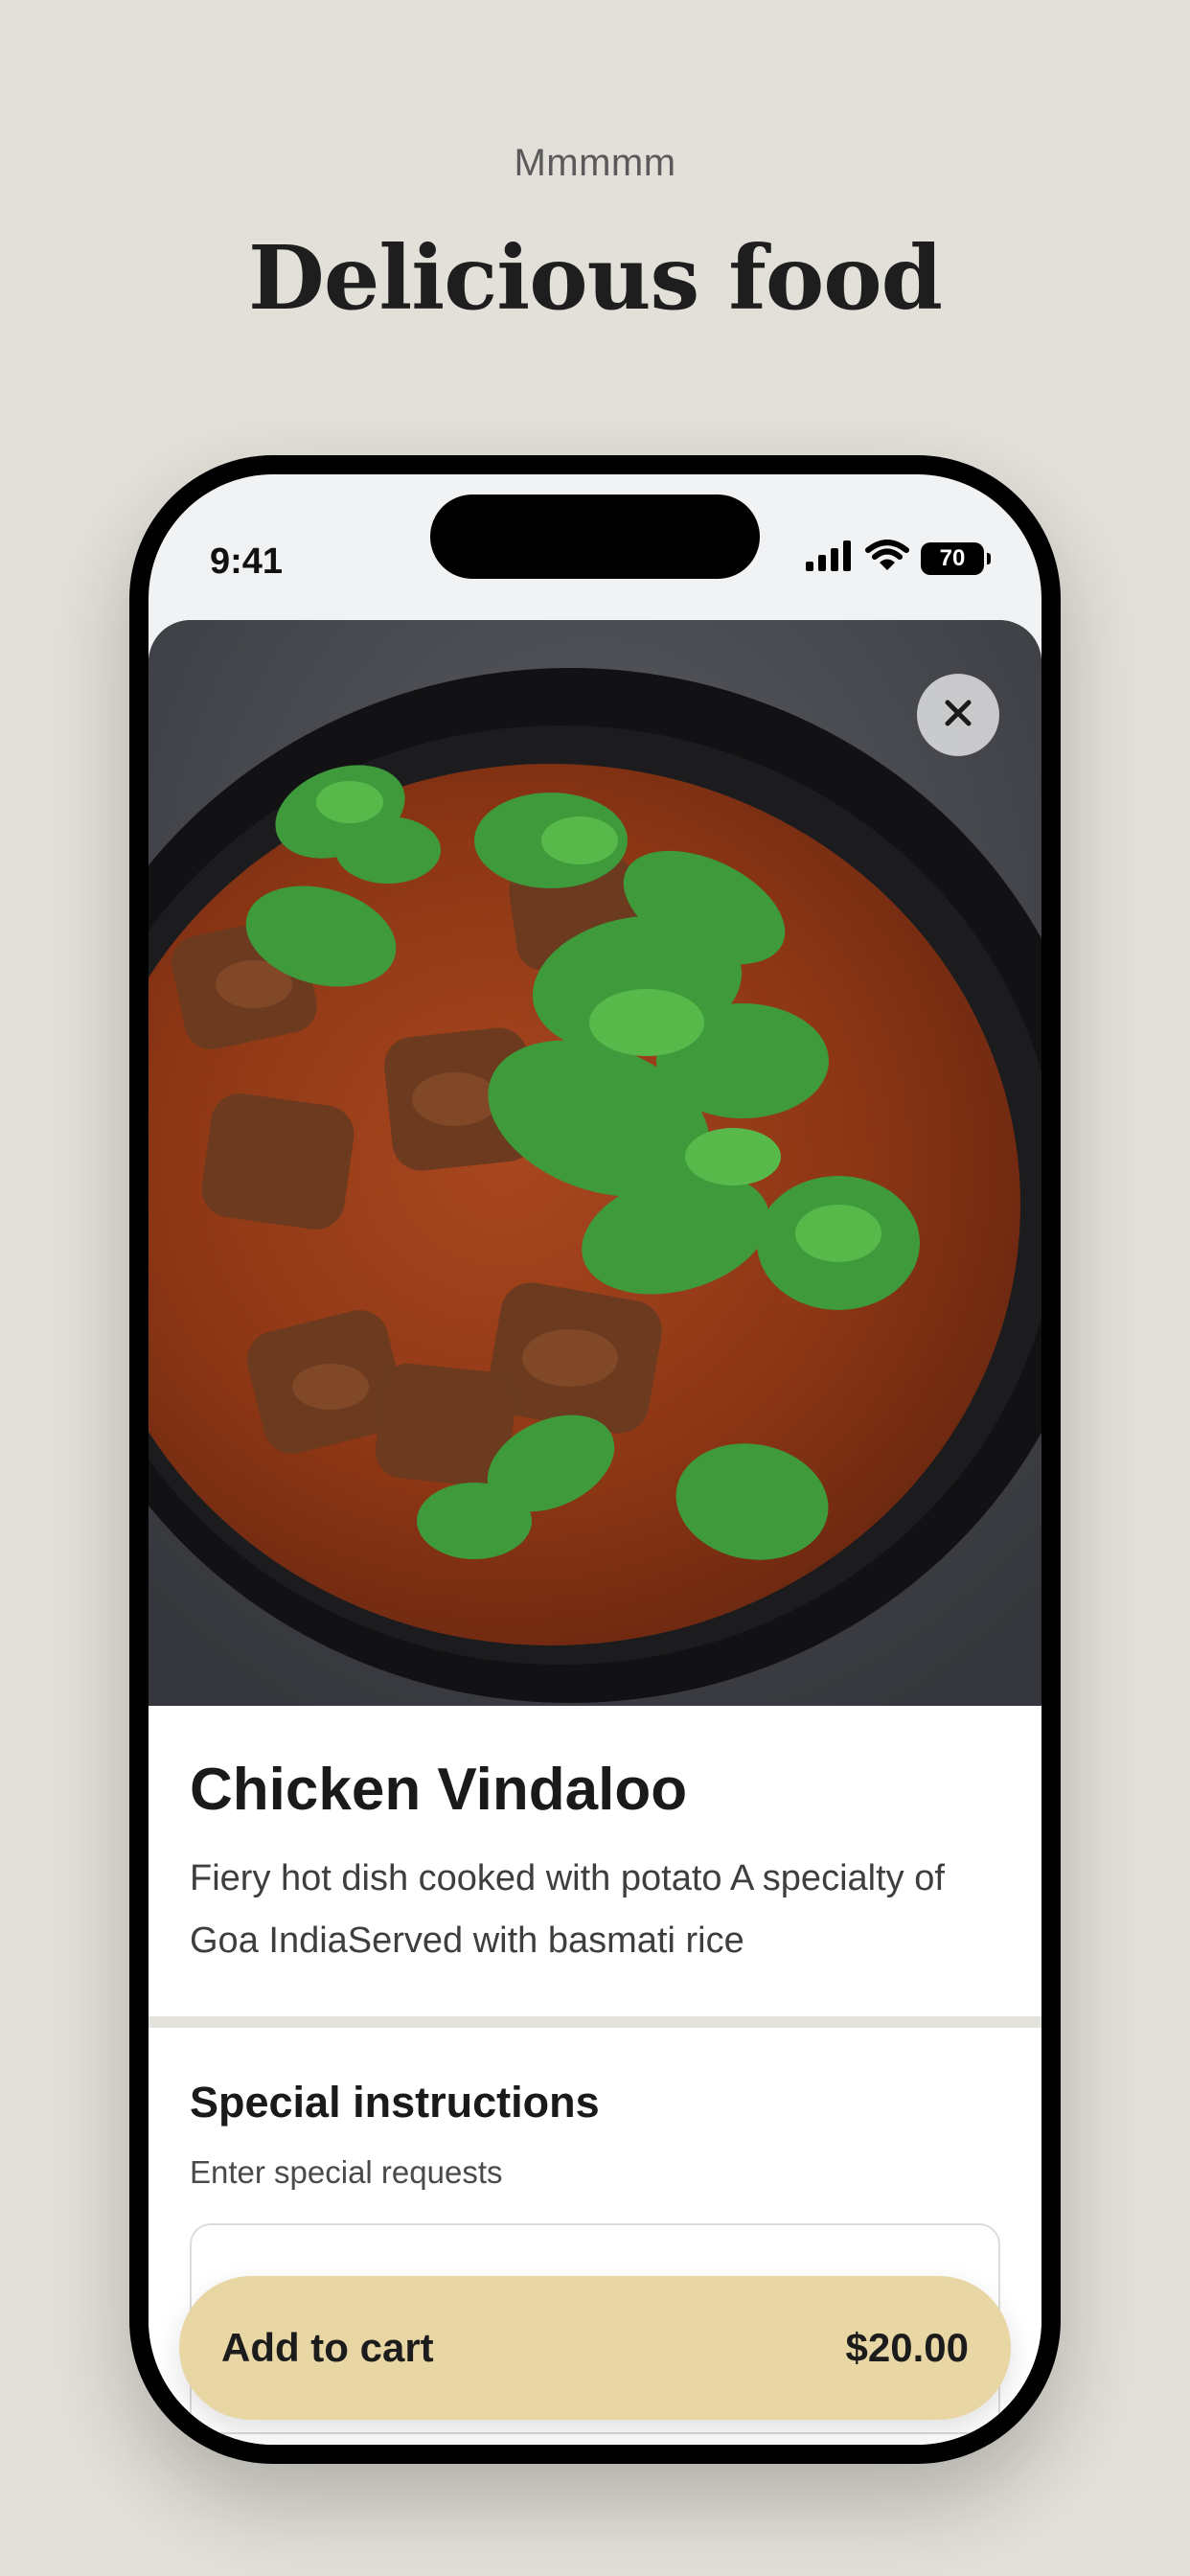 This screenshot has height=2576, width=1190. I want to click on page-headline: Delicious food, so click(595, 278).